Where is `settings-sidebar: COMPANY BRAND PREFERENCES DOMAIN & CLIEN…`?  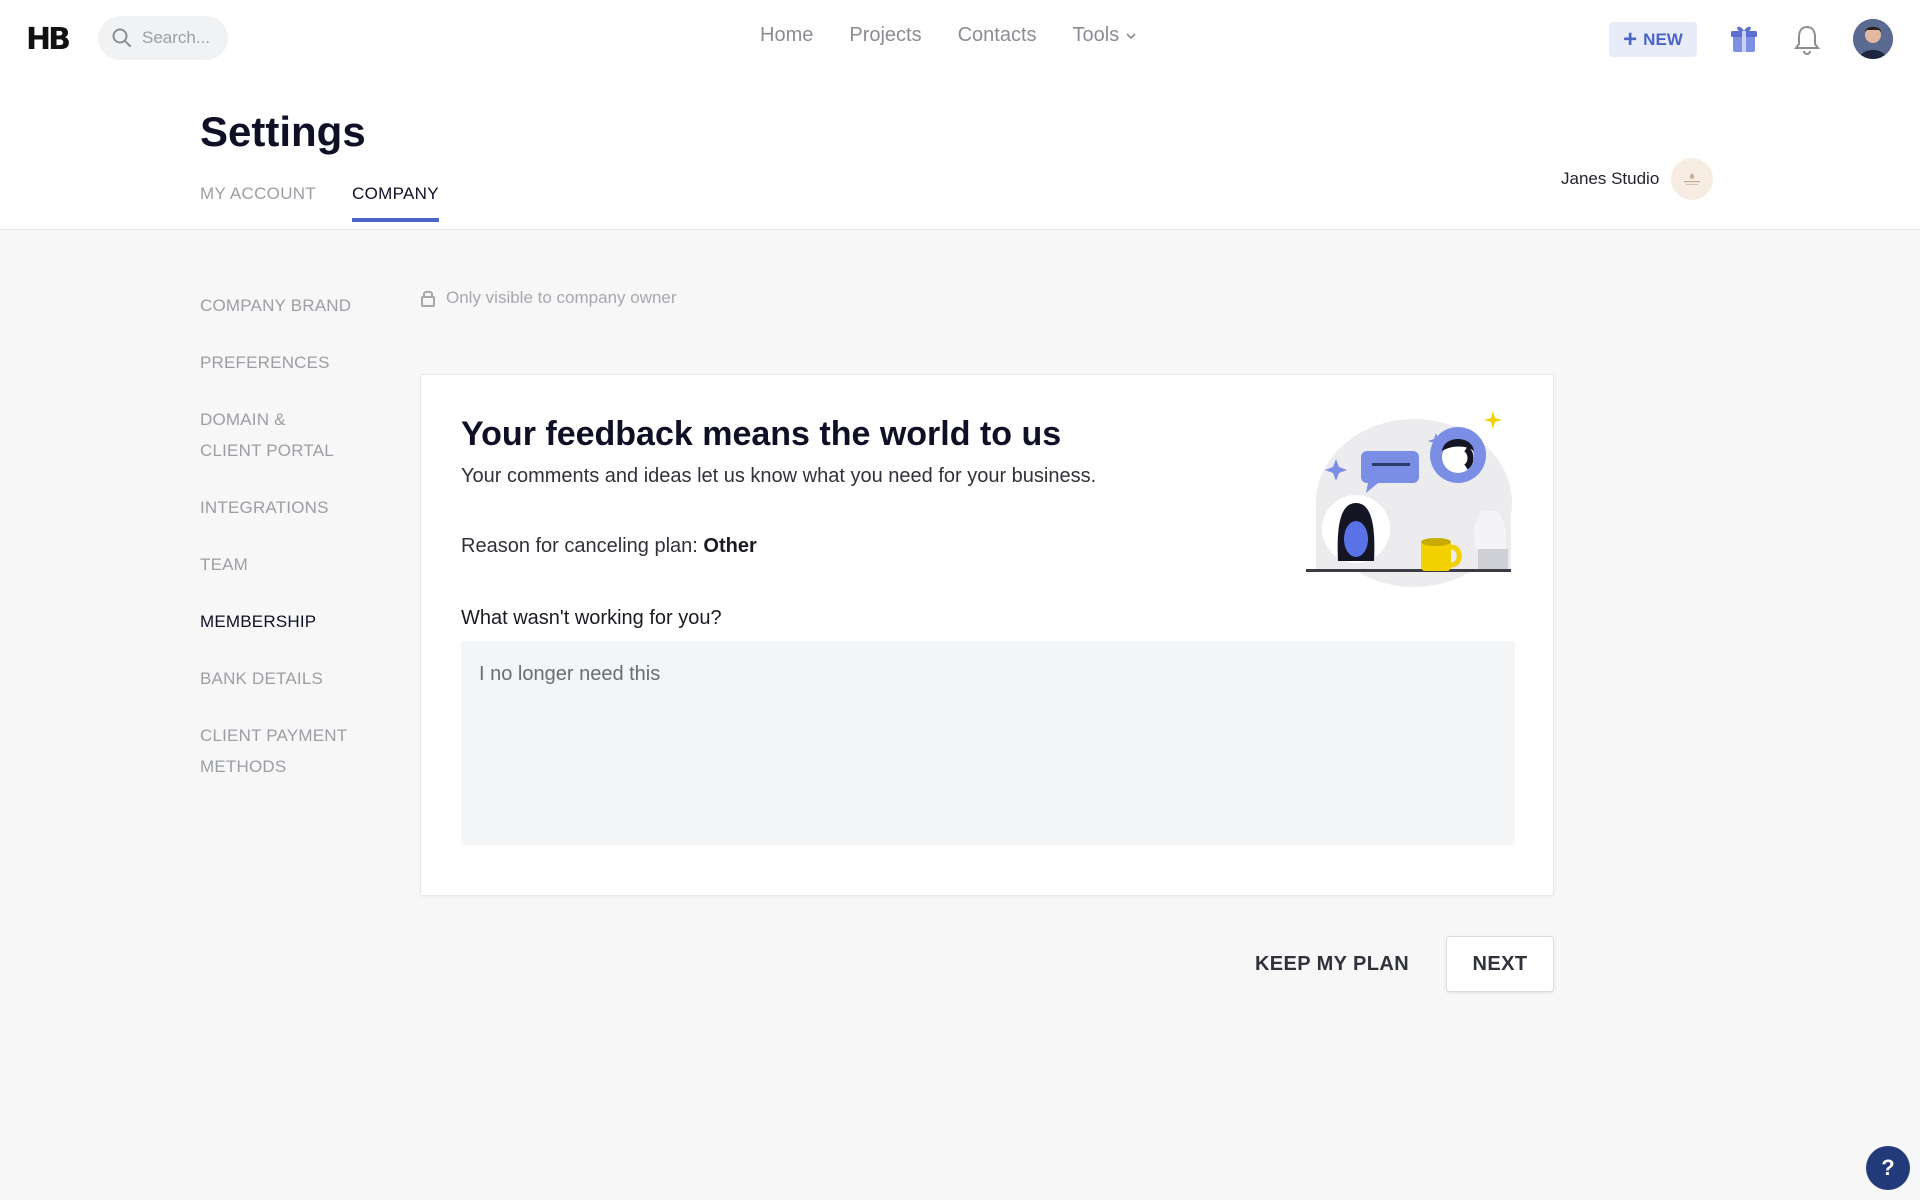 settings-sidebar: COMPANY BRAND PREFERENCES DOMAIN & CLIEN… is located at coordinates (285, 549).